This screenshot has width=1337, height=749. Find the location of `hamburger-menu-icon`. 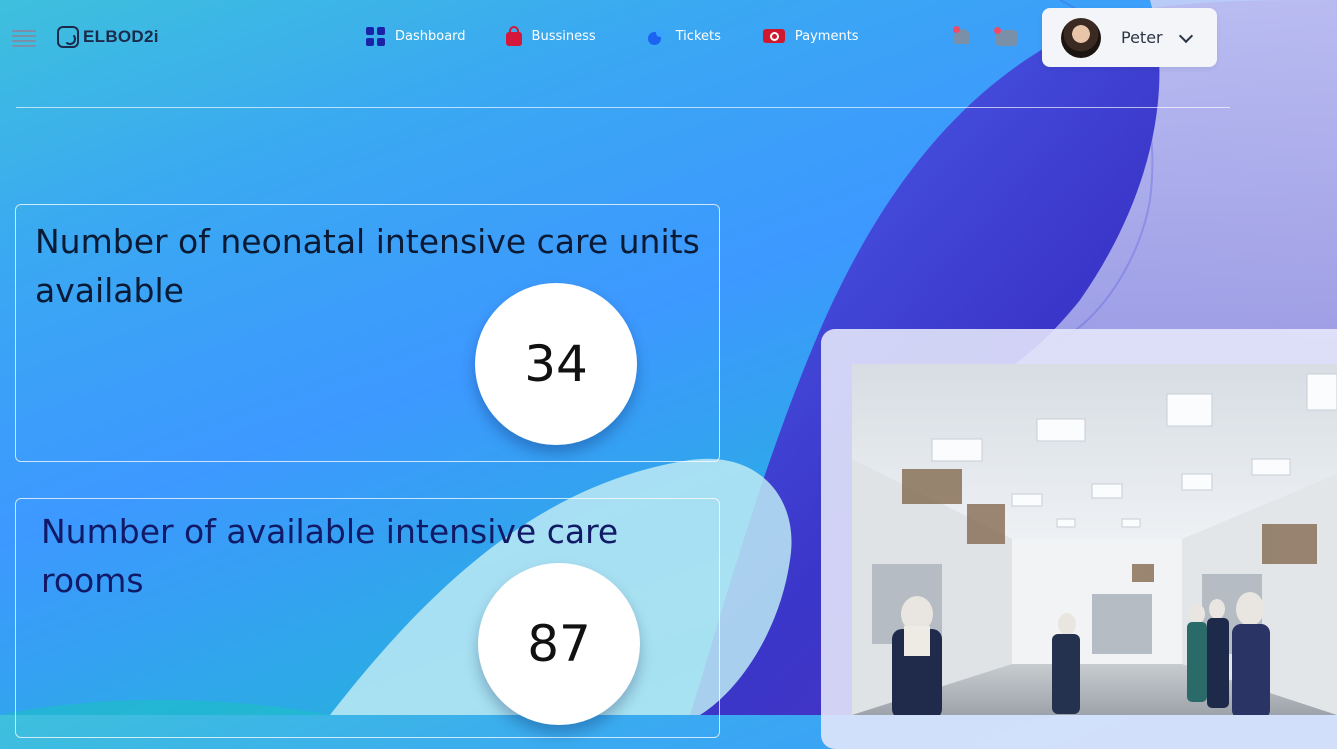

hamburger-menu-icon is located at coordinates (24, 39).